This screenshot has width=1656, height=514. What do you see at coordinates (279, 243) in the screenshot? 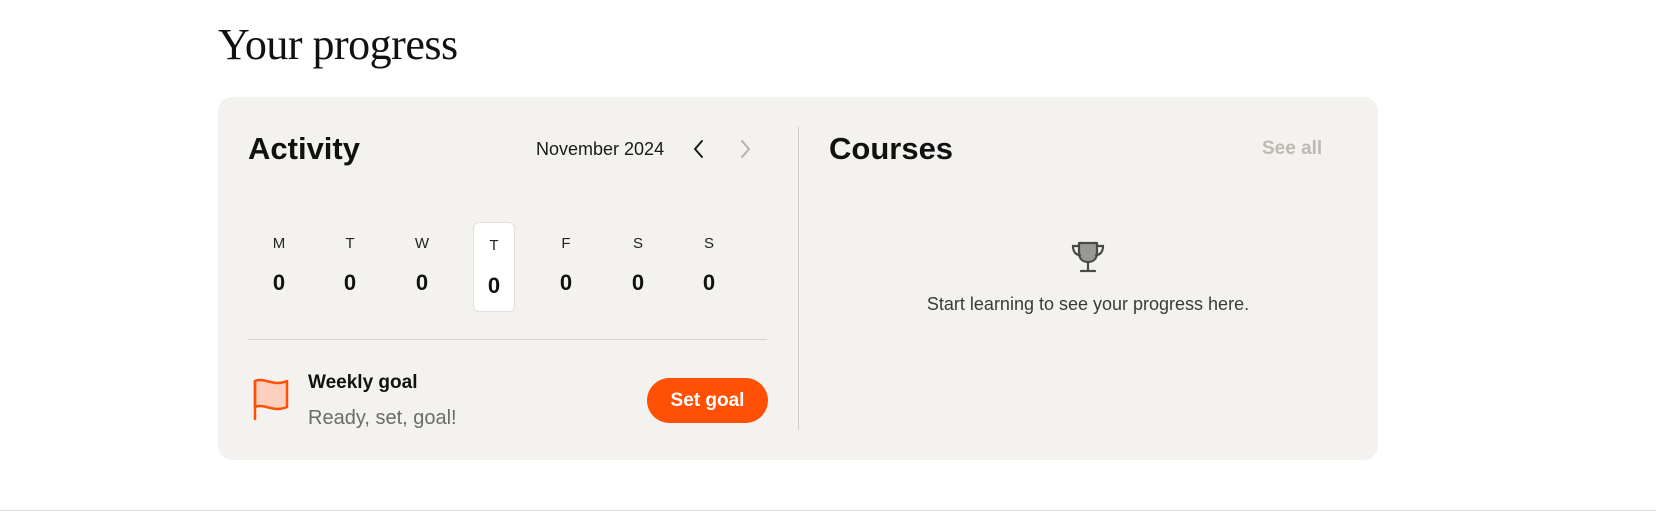
I see `day-letter: M` at bounding box center [279, 243].